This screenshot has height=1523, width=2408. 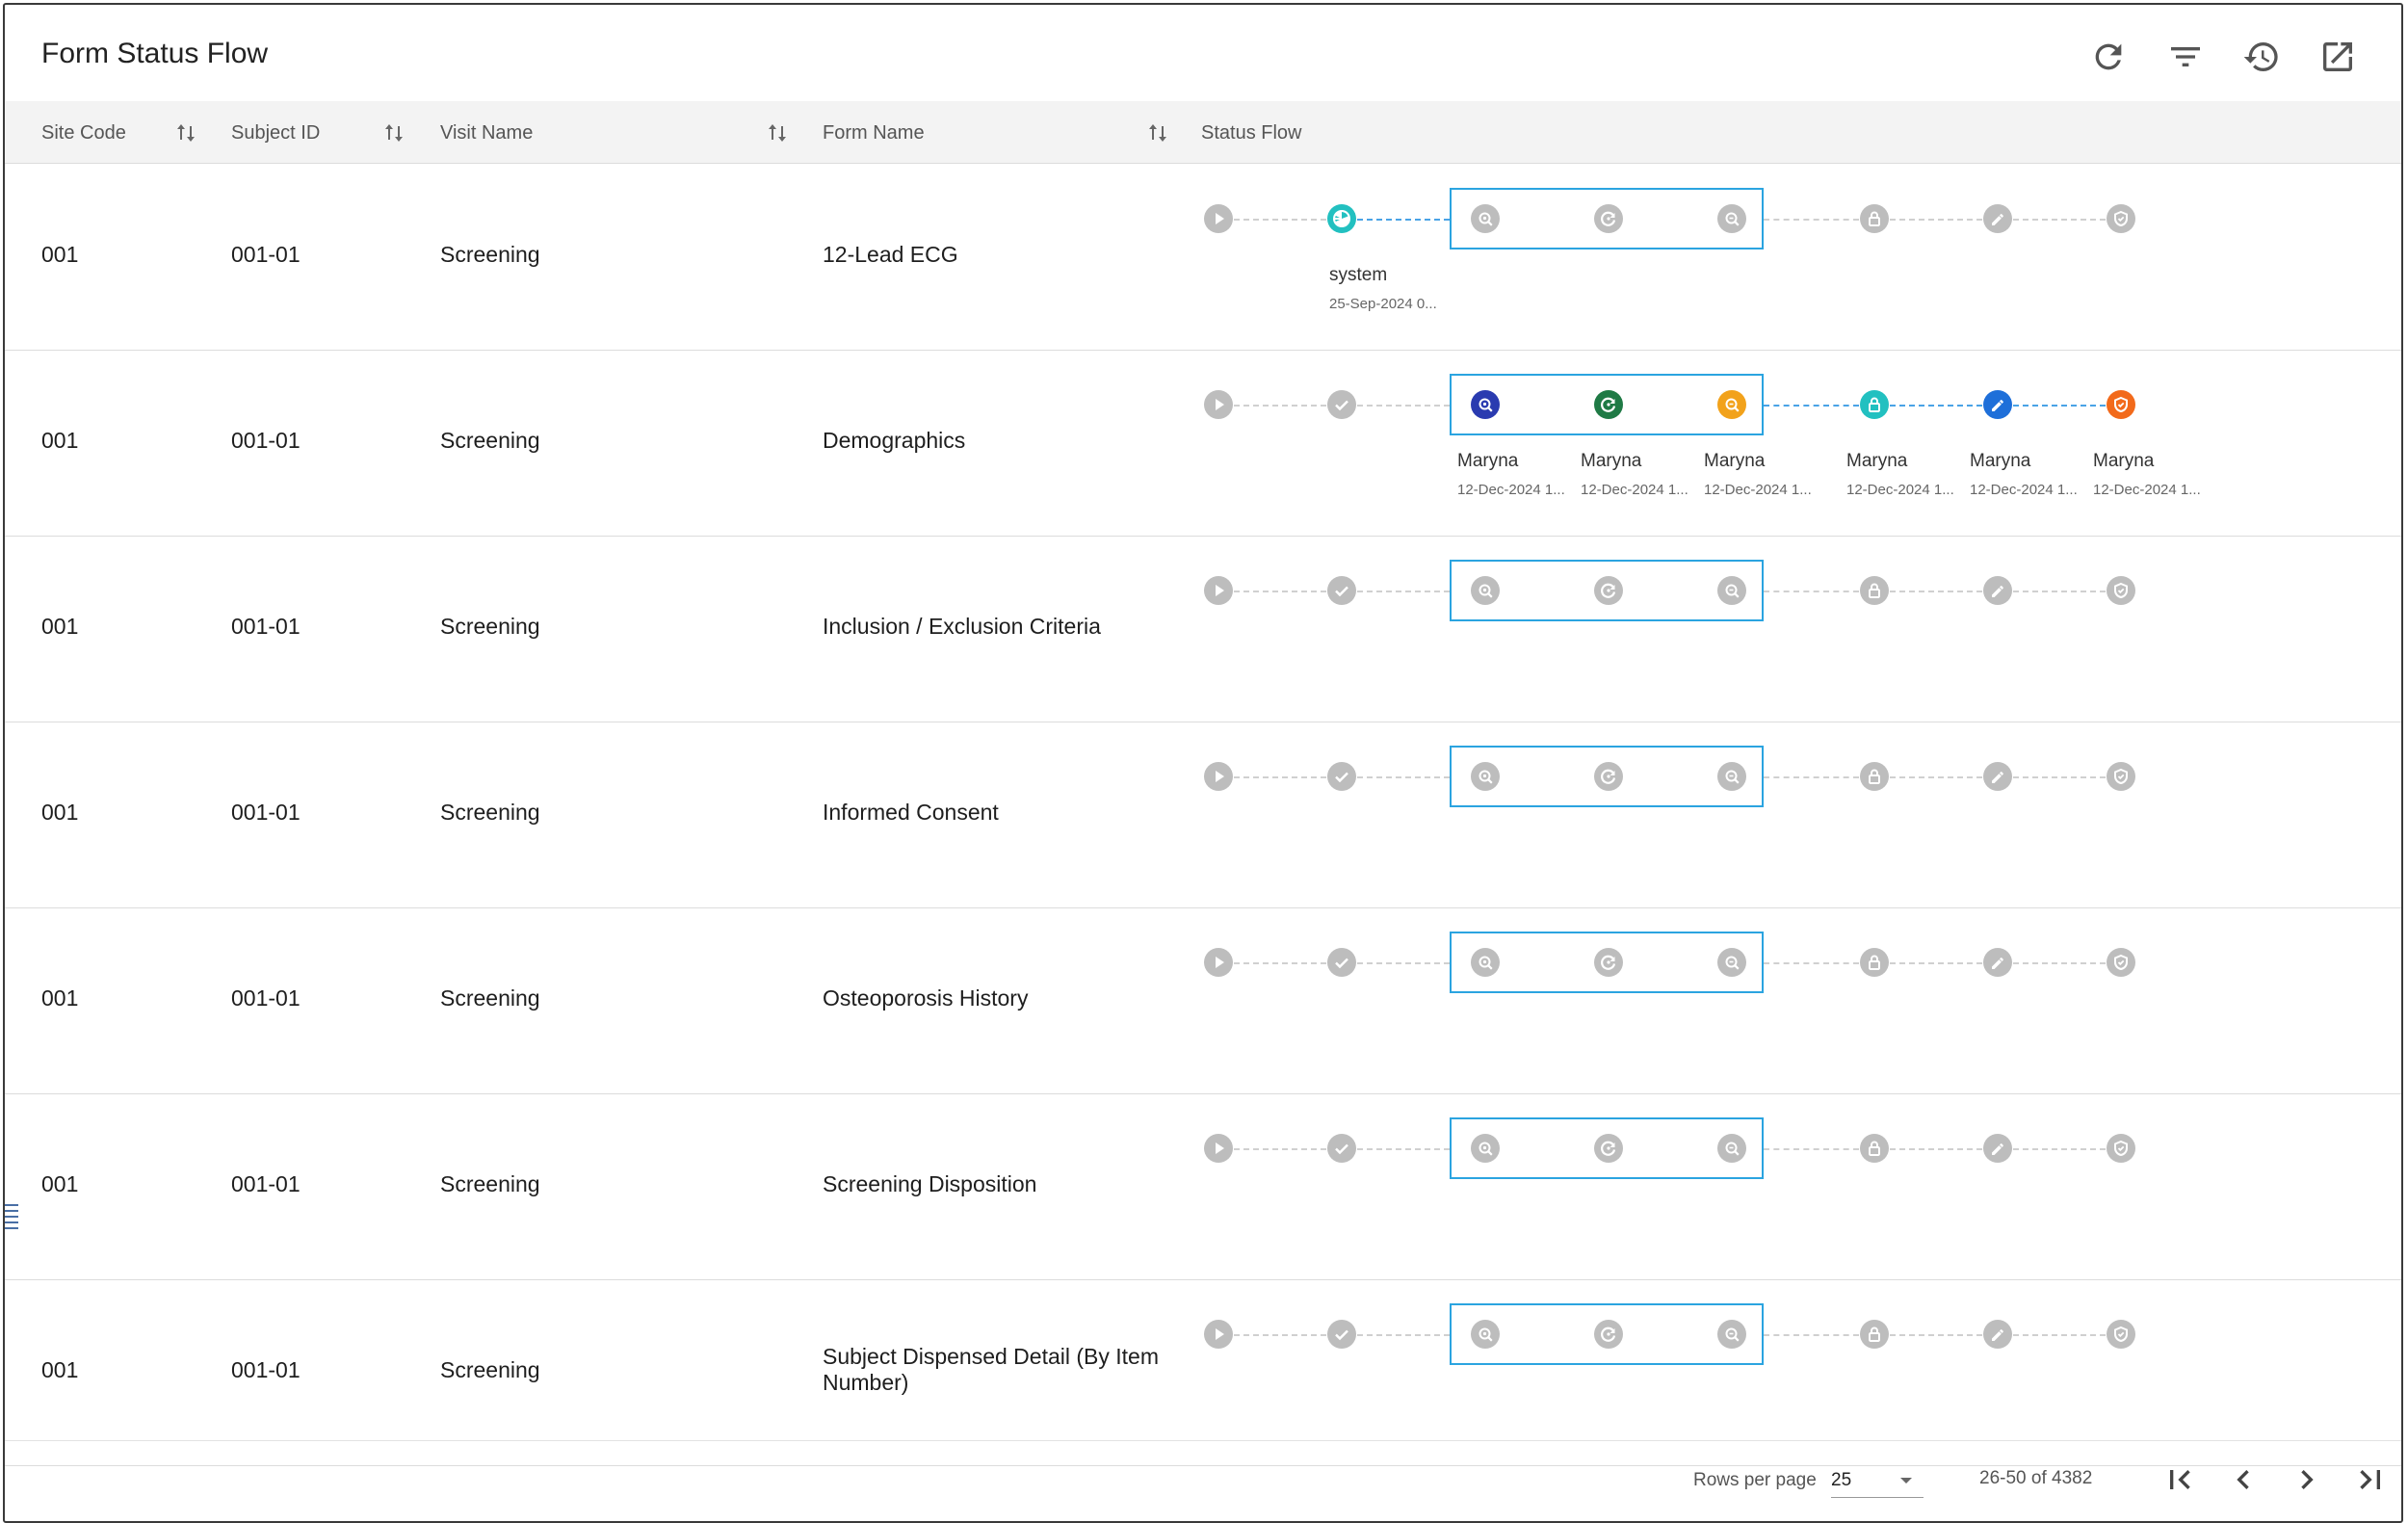 I want to click on next-page-button, so click(x=2307, y=1479).